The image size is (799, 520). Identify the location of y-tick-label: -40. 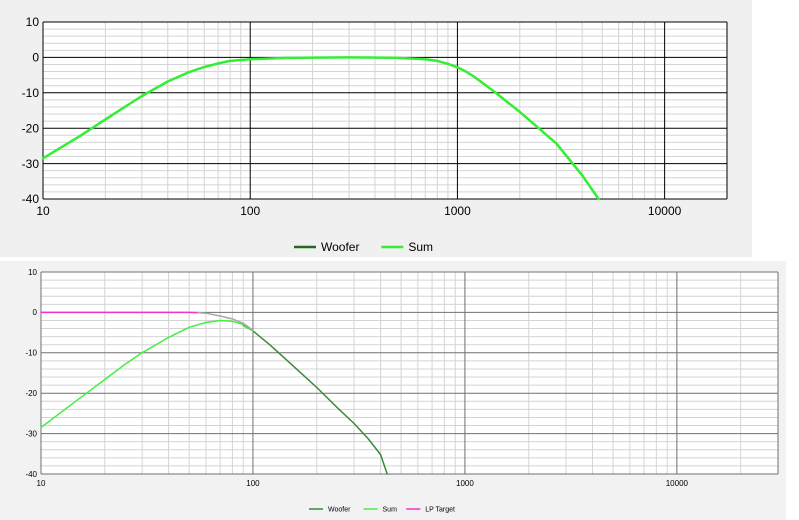
(31, 474).